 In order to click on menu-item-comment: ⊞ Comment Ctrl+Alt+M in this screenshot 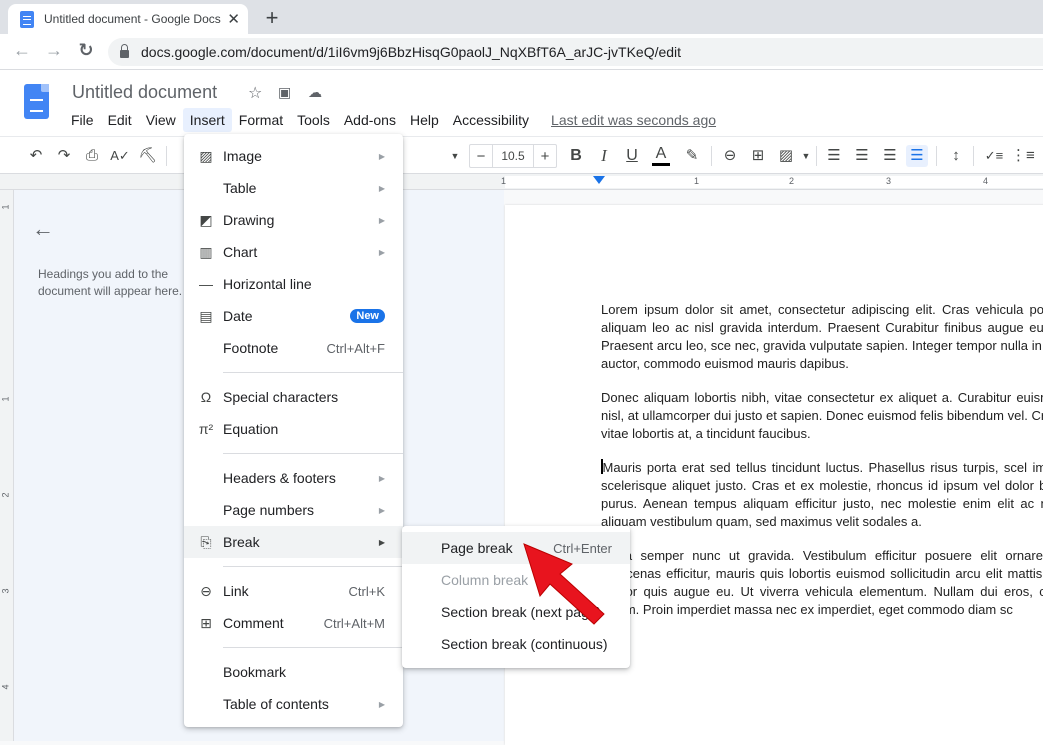, I will do `click(293, 623)`.